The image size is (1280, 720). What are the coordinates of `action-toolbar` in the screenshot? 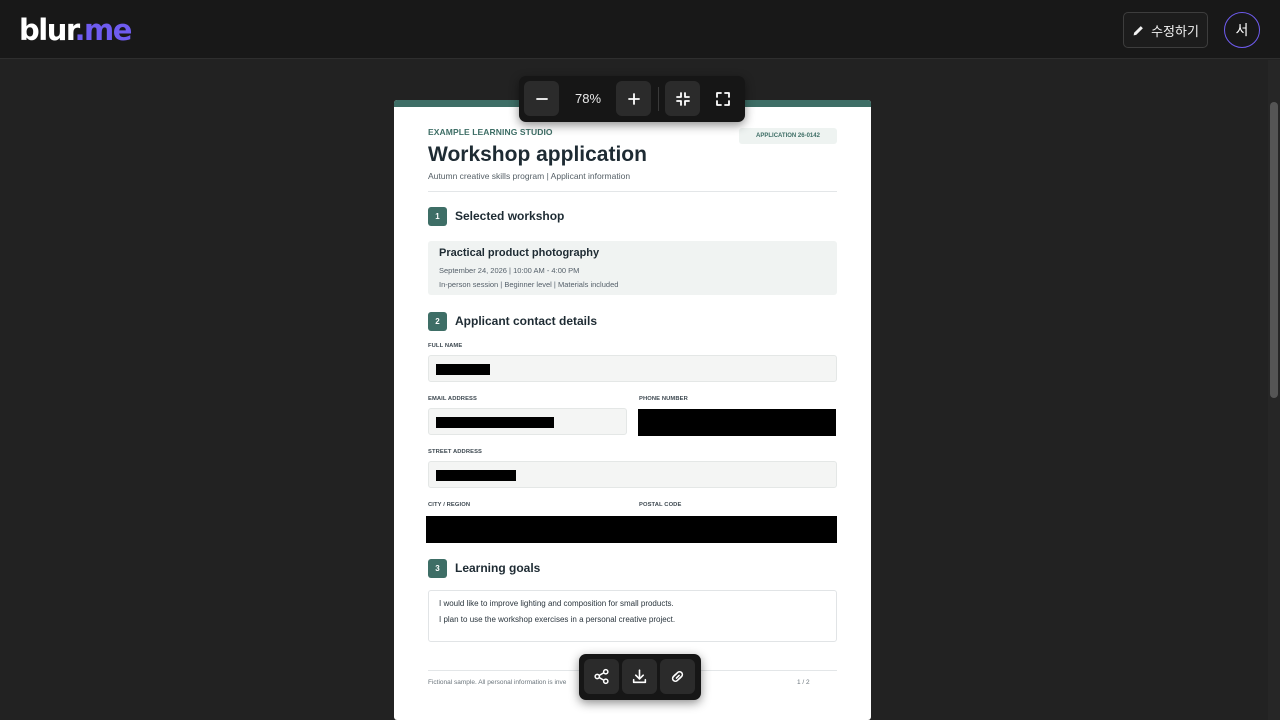 It's located at (640, 677).